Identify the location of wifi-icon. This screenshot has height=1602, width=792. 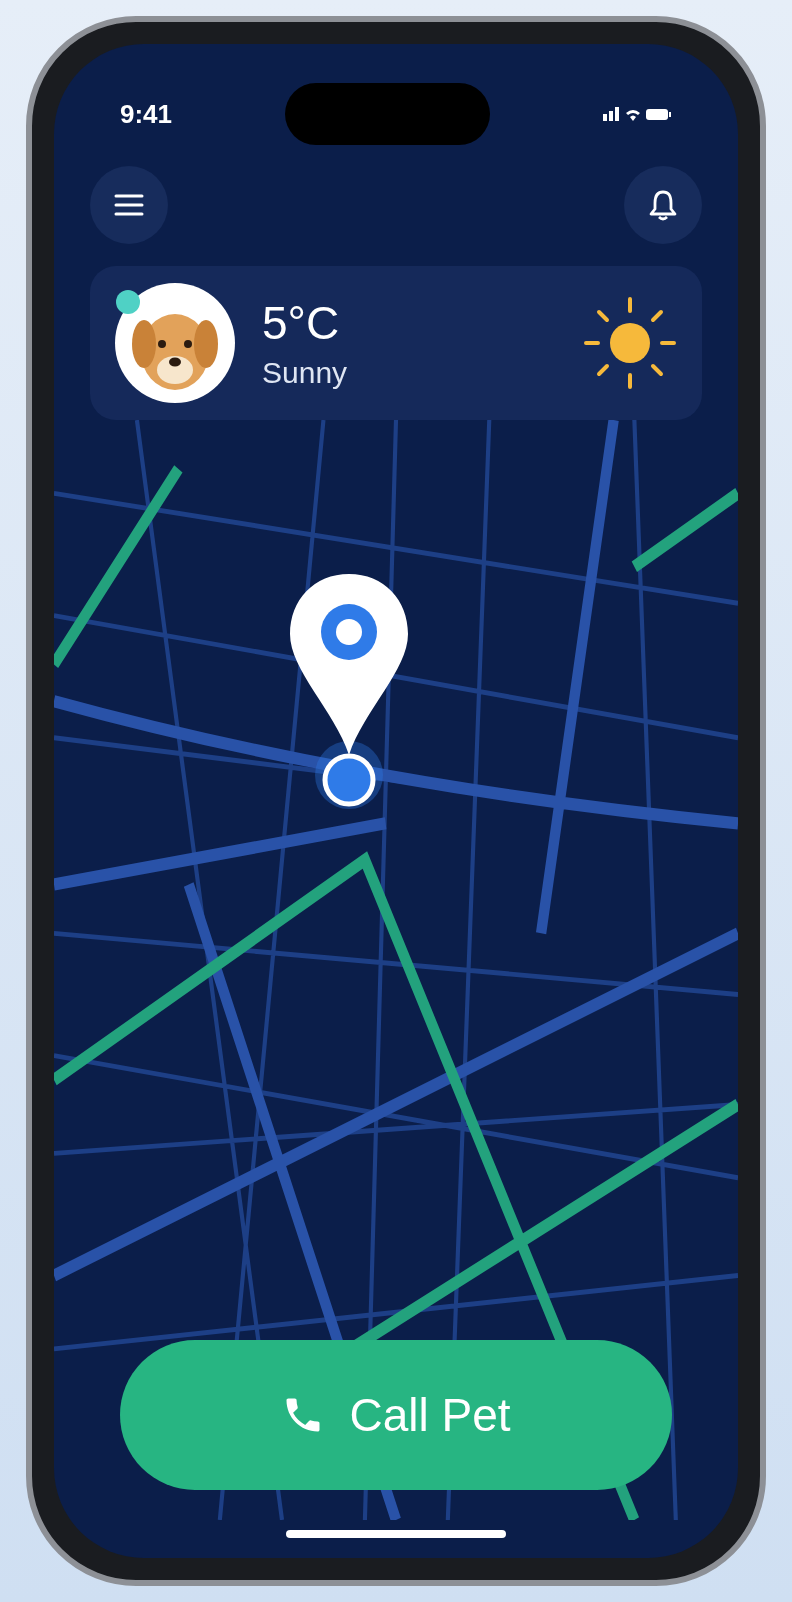
(633, 114).